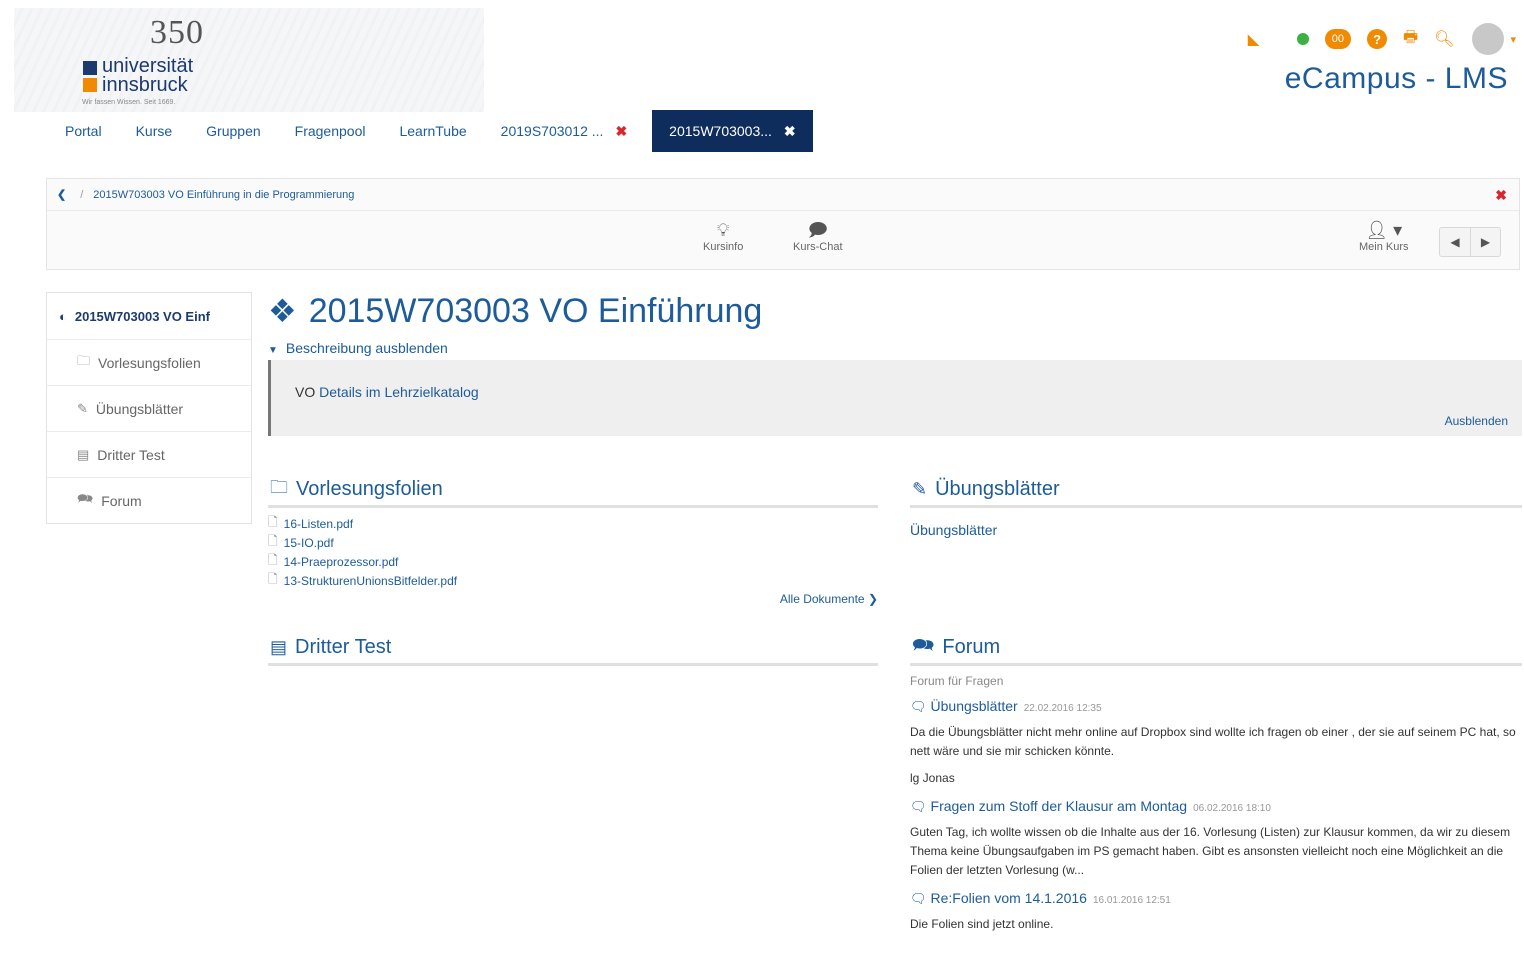 This screenshot has height=961, width=1524. Describe the element at coordinates (1476, 421) in the screenshot. I see `hide-description-link: Ausblenden` at that location.